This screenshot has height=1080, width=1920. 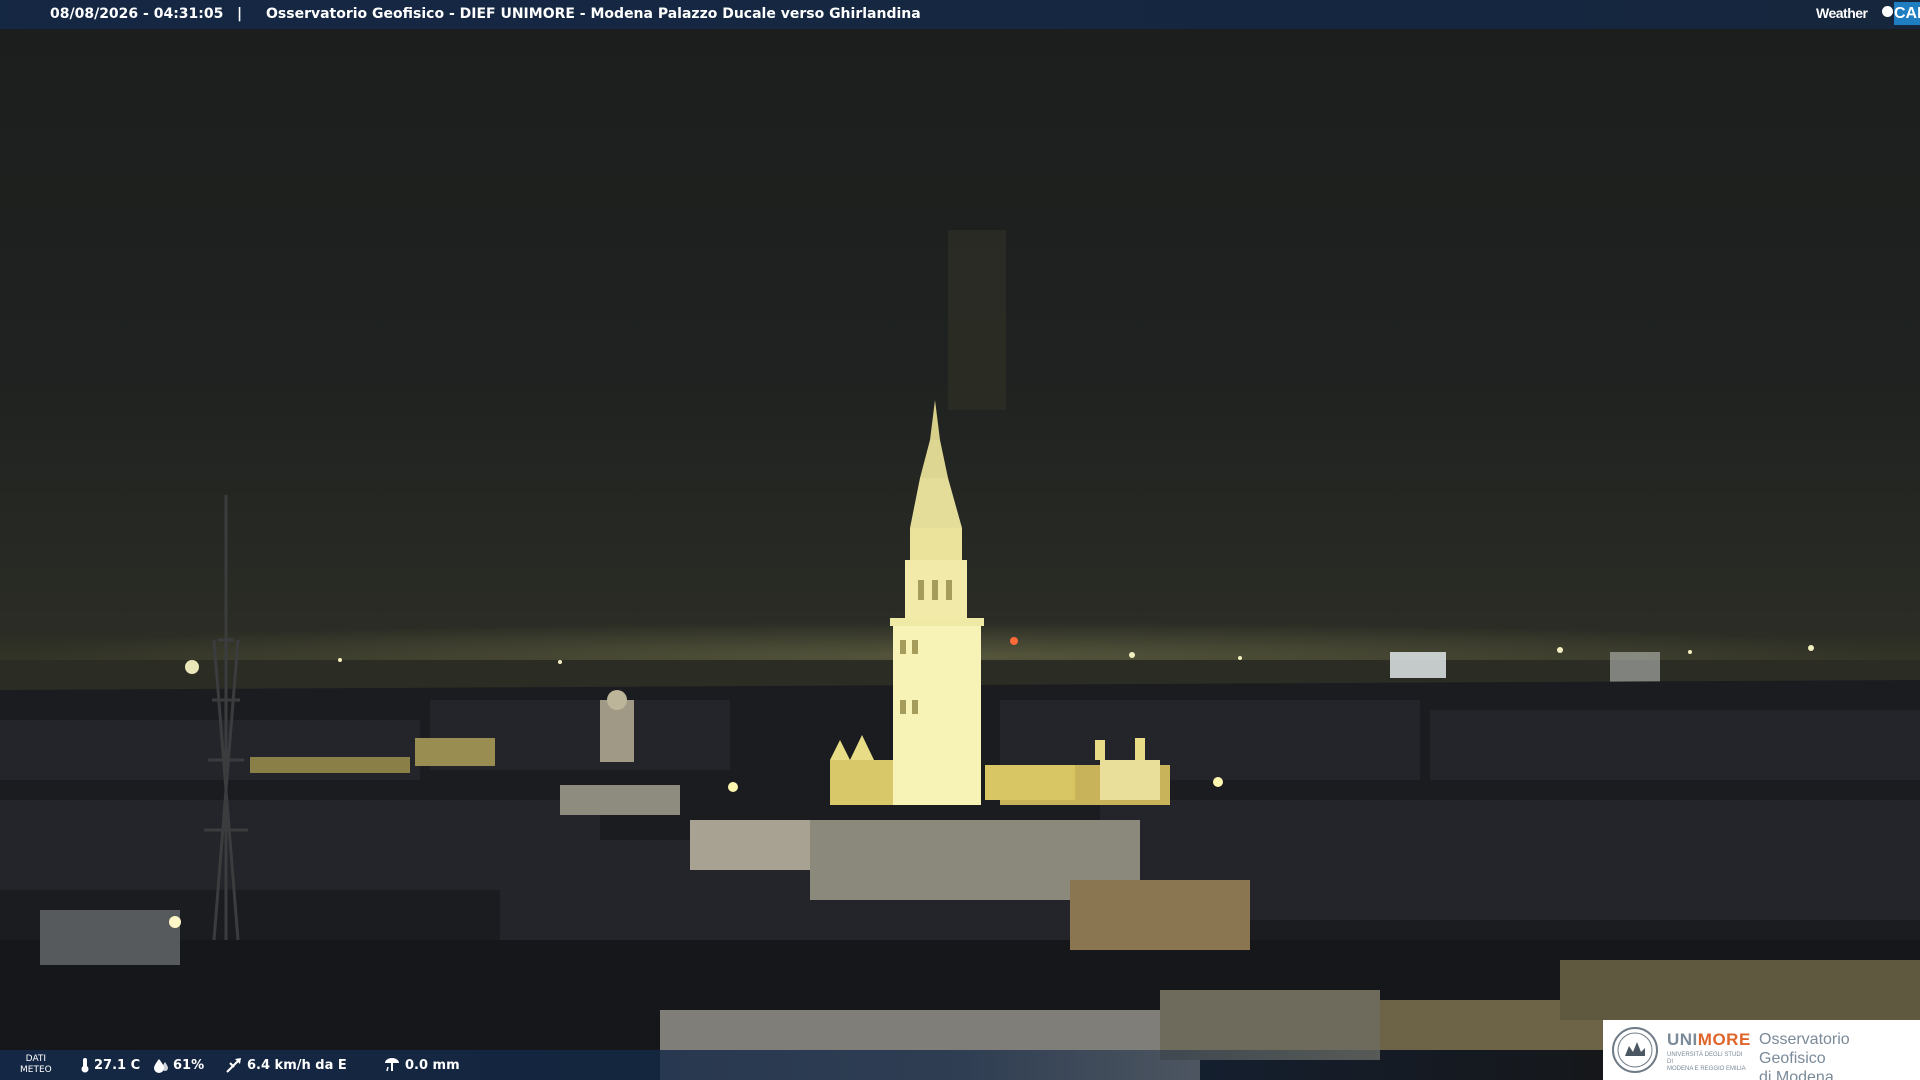 I want to click on weathercam-logo-word: Weather, so click(x=1842, y=13).